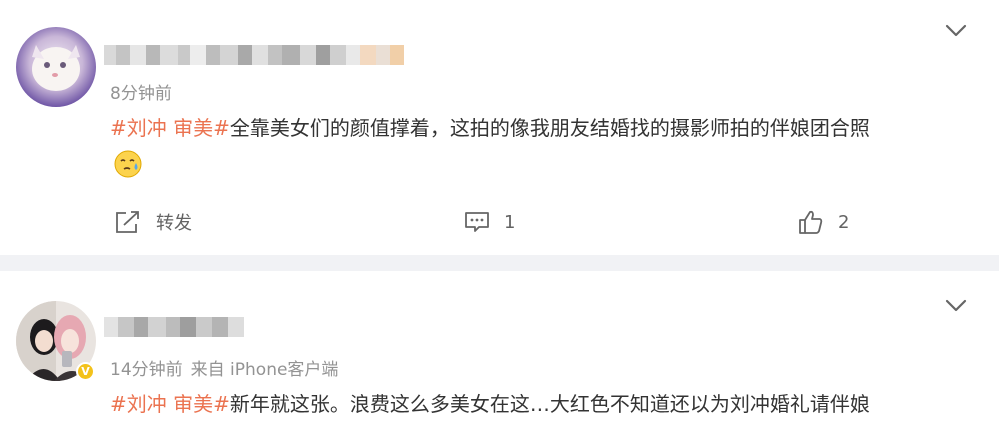 Image resolution: width=999 pixels, height=434 pixels. Describe the element at coordinates (85, 371) in the screenshot. I see `verified-badge-icon: V` at that location.